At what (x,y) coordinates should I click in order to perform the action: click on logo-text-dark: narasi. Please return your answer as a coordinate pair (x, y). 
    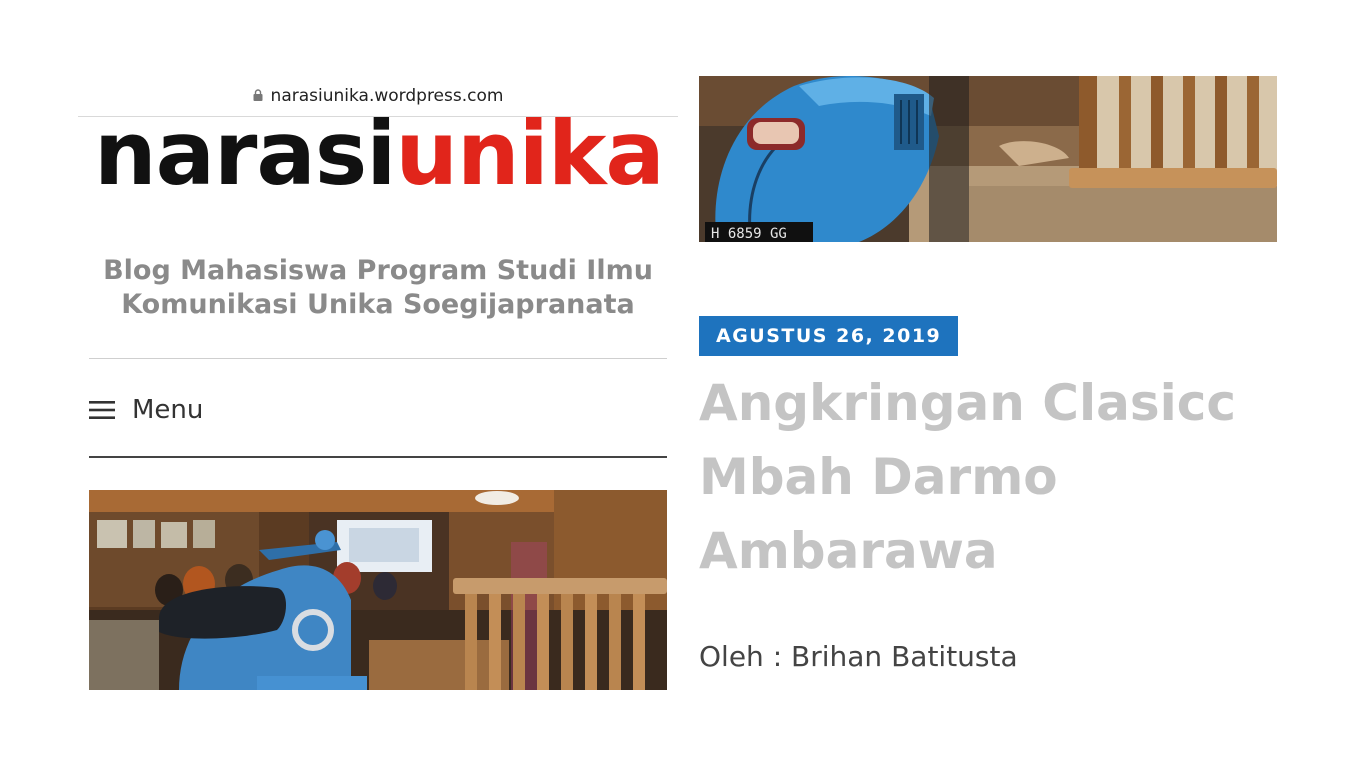
    Looking at the image, I should click on (245, 153).